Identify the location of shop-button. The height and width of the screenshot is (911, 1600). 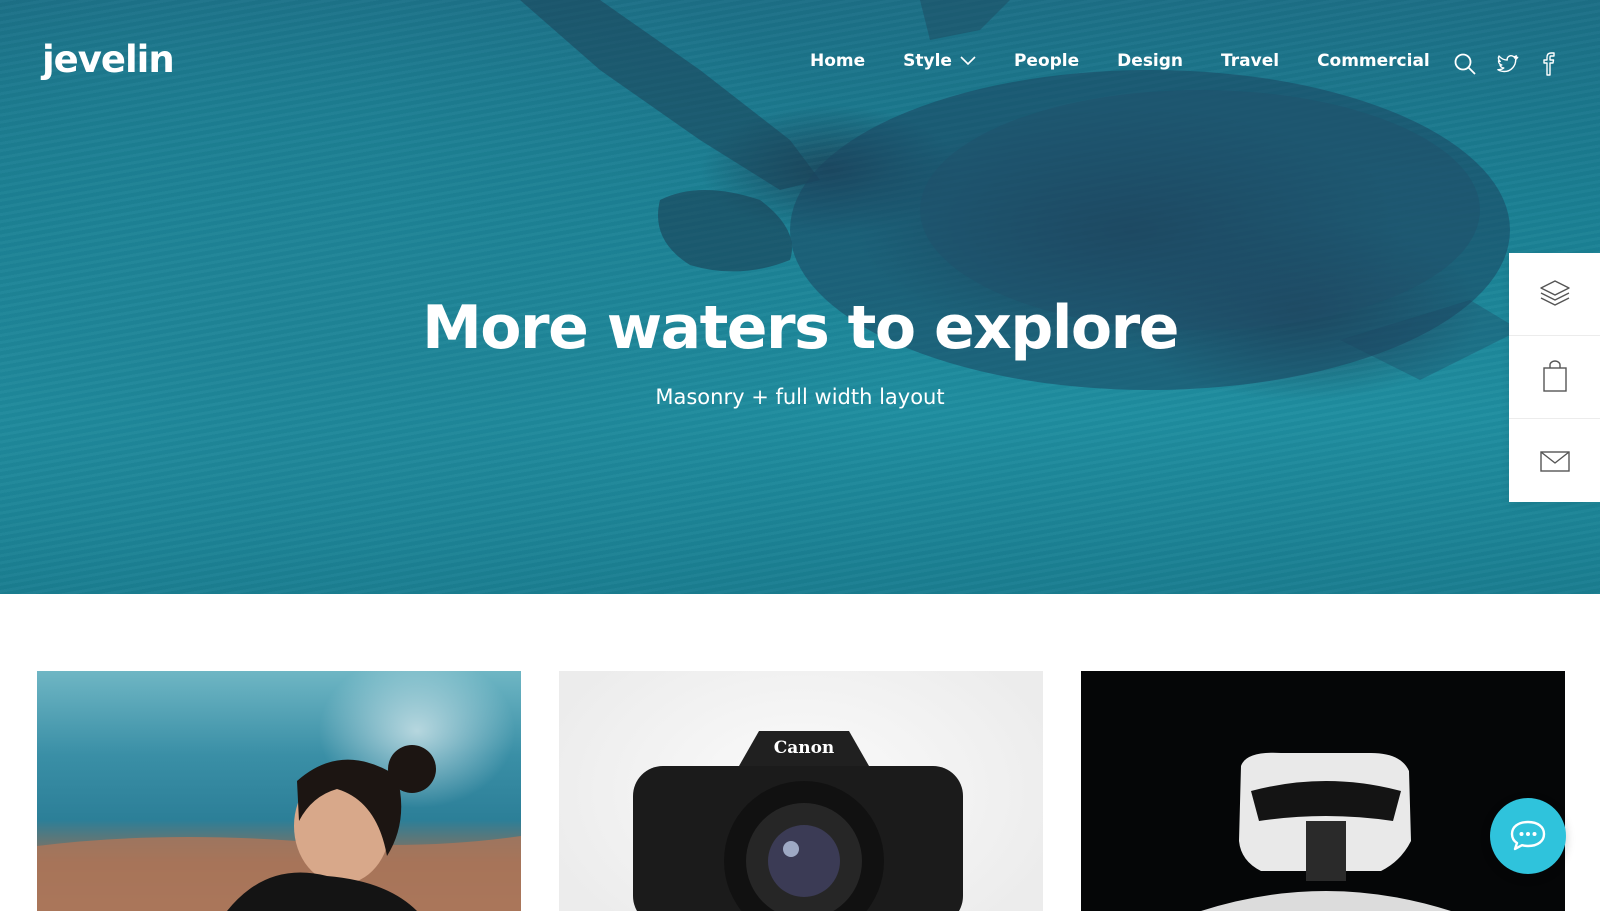
(1554, 377).